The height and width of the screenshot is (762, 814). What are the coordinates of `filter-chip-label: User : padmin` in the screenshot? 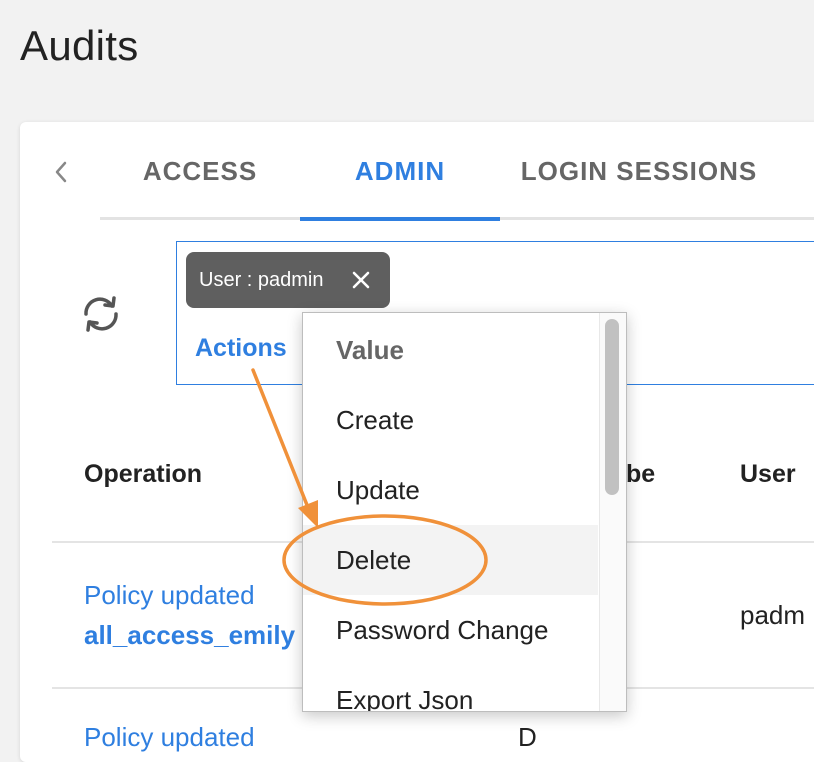 It's located at (261, 280).